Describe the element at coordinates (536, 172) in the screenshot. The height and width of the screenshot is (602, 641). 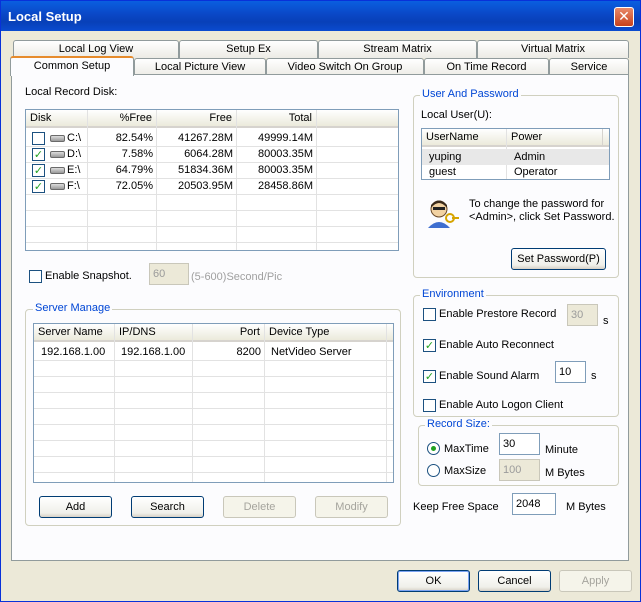
I see `user-power: Operator` at that location.